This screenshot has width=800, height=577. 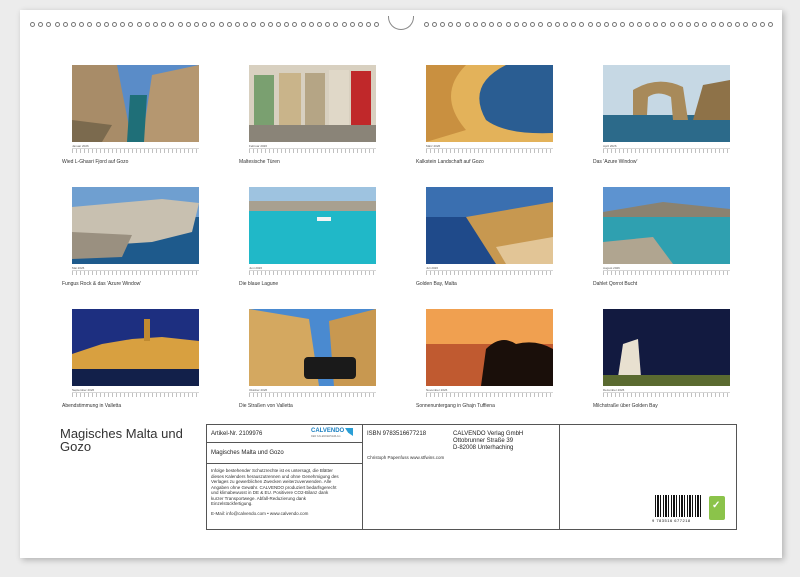 What do you see at coordinates (489, 225) in the screenshot?
I see `photo-july` at bounding box center [489, 225].